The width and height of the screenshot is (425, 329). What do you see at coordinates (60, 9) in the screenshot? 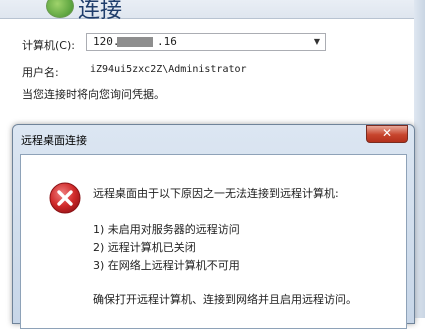
I see `rdp-logo-icon` at bounding box center [60, 9].